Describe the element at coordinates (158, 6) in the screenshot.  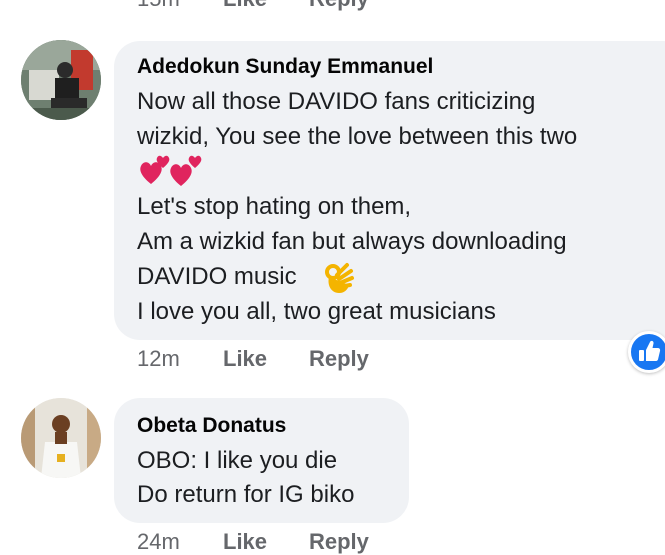
I see `comment-timestamp: 15m` at that location.